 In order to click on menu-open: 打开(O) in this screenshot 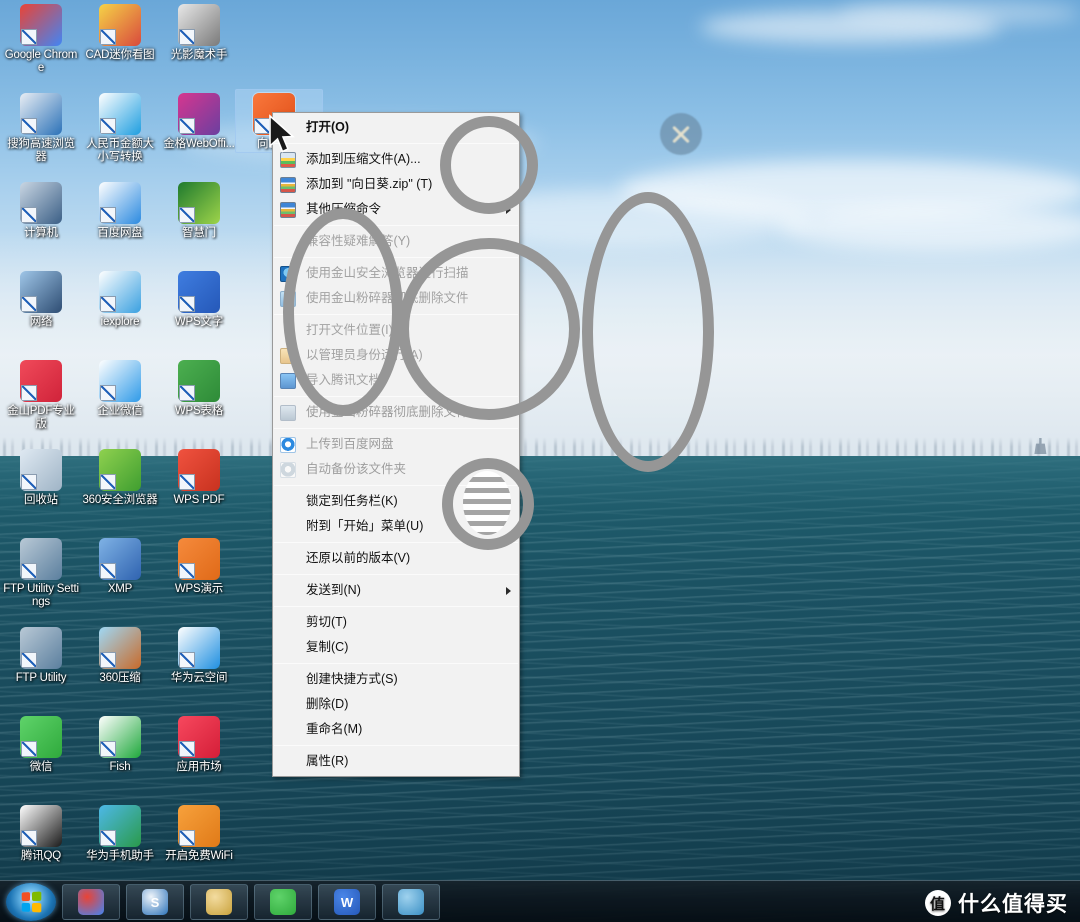, I will do `click(396, 127)`.